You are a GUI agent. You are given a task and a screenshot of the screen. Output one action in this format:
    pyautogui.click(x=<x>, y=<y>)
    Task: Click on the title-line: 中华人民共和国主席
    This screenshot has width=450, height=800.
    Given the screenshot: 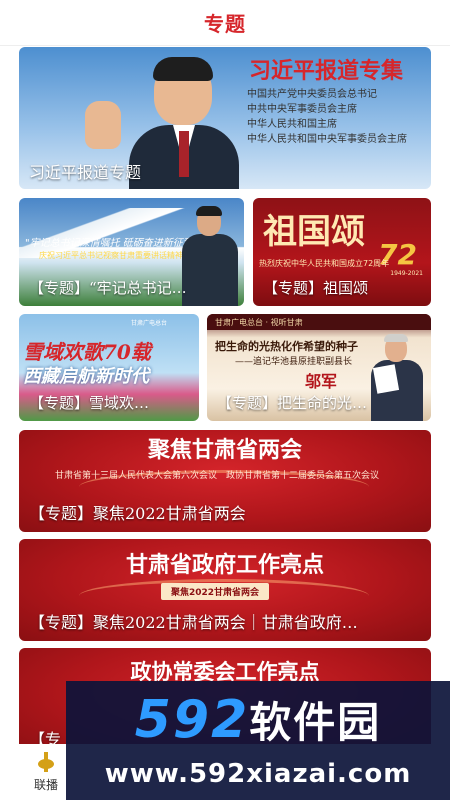 What is the action you would take?
    pyautogui.click(x=292, y=124)
    